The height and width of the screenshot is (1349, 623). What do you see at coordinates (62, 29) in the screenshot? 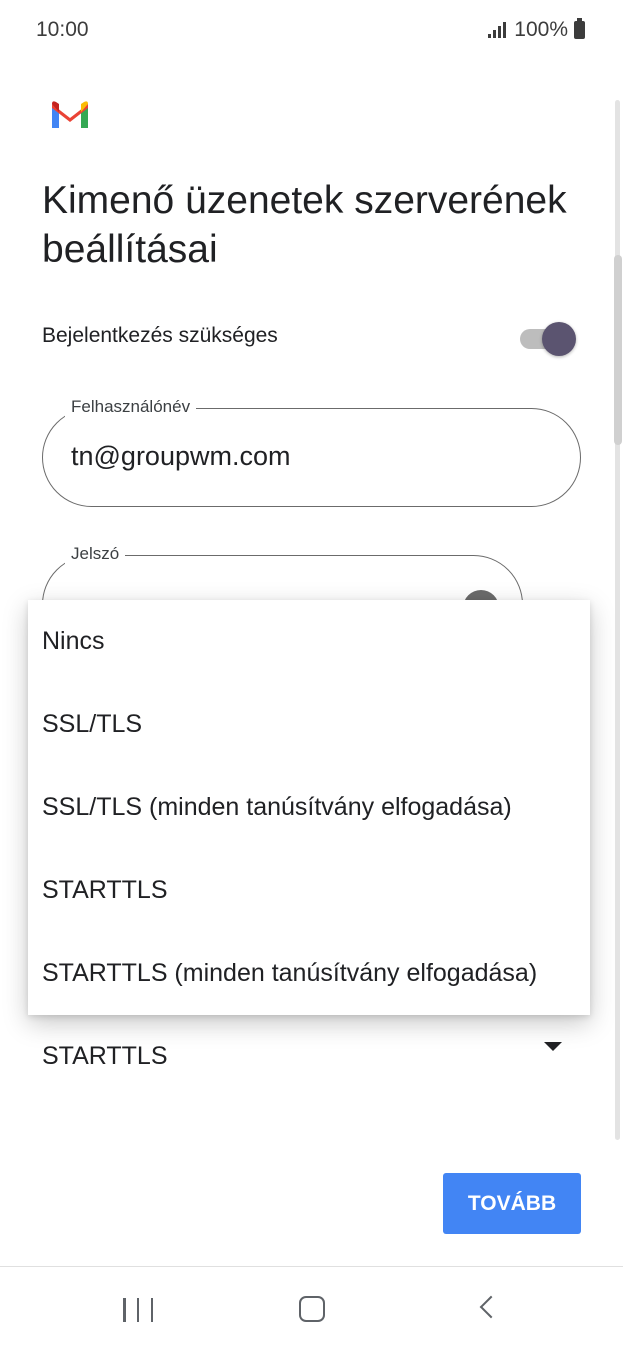
I see `status-time: 10:00` at bounding box center [62, 29].